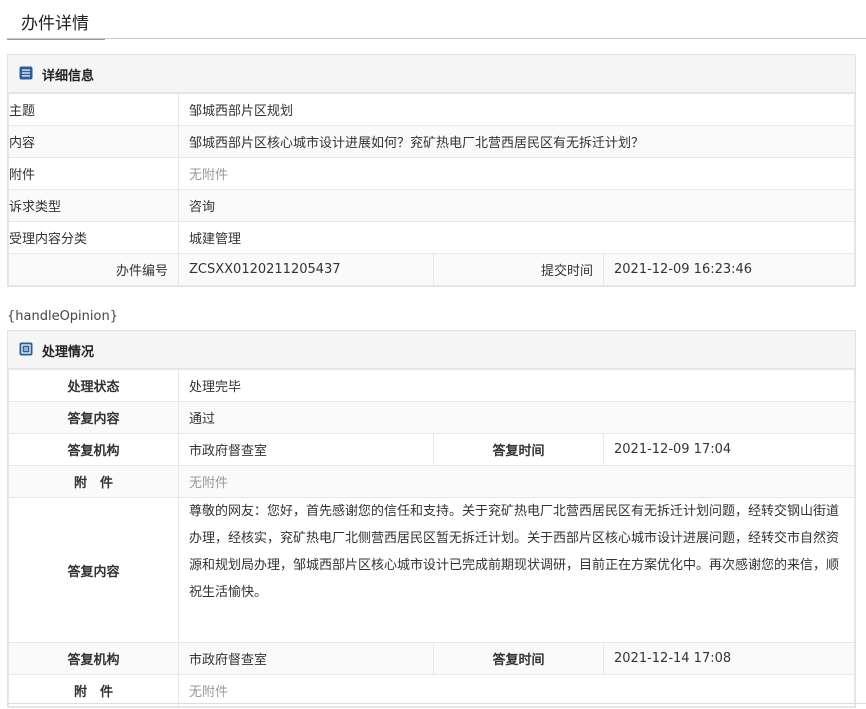  Describe the element at coordinates (93, 205) in the screenshot. I see `row-label: 诉求类型` at that location.